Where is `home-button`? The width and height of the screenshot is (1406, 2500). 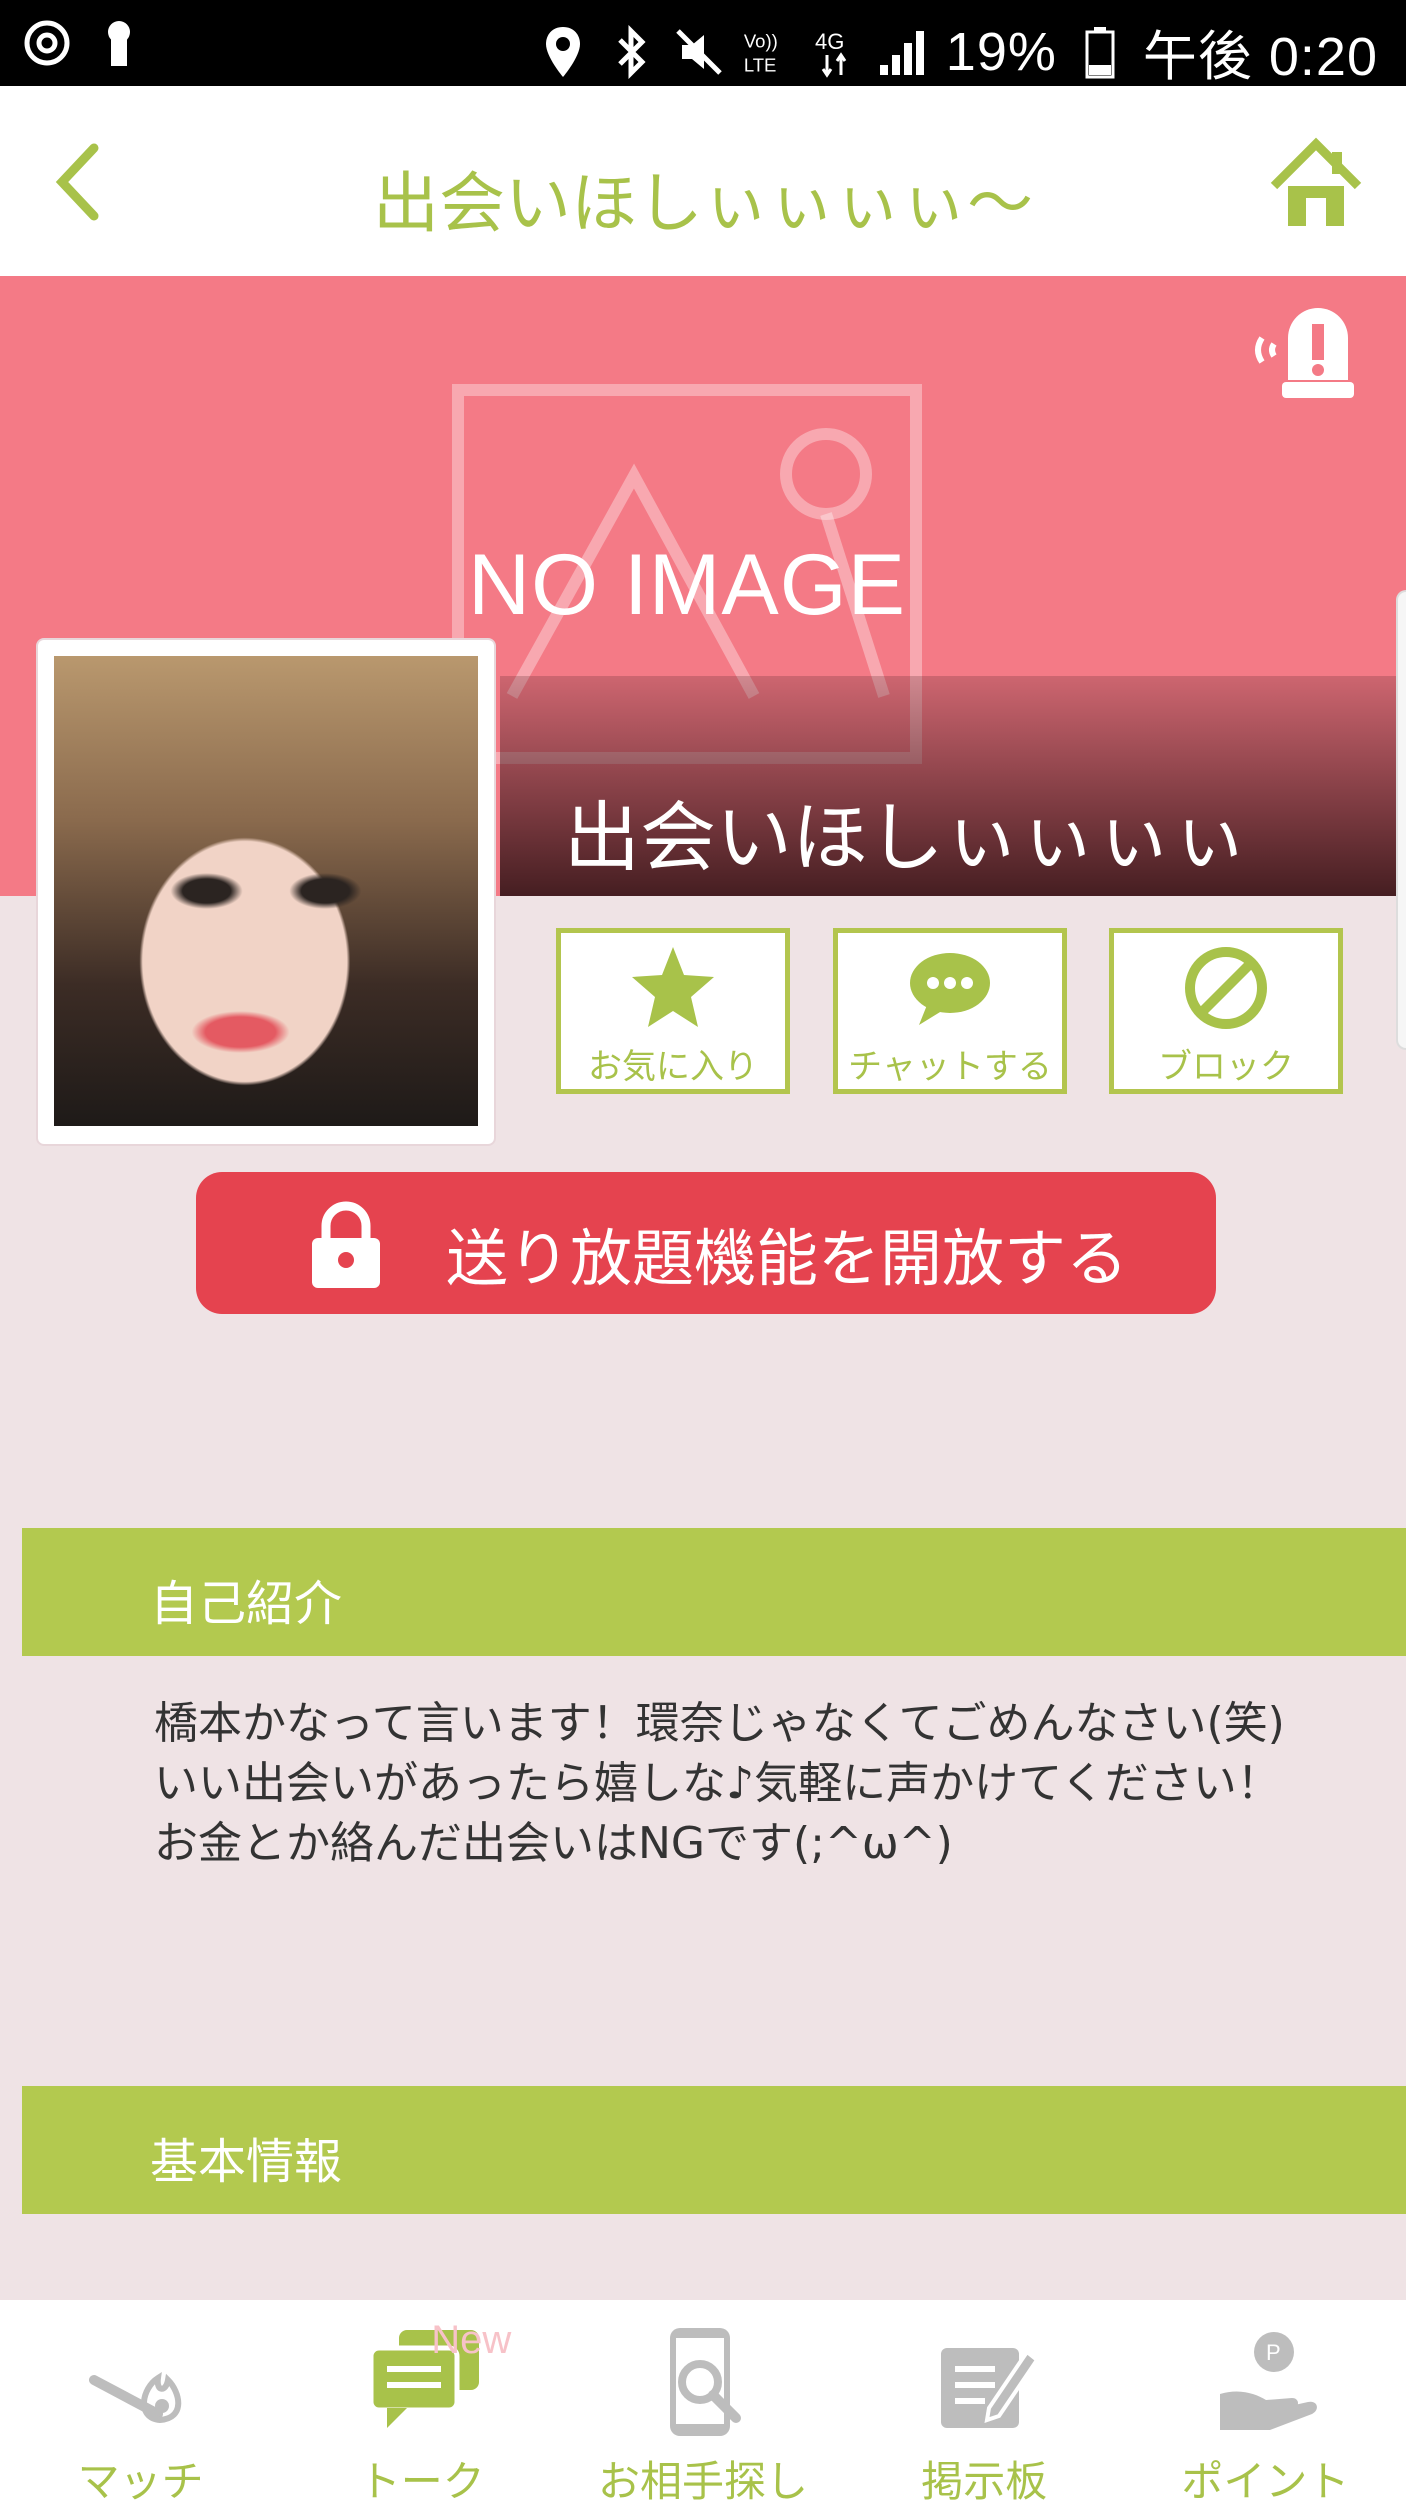 home-button is located at coordinates (1316, 184).